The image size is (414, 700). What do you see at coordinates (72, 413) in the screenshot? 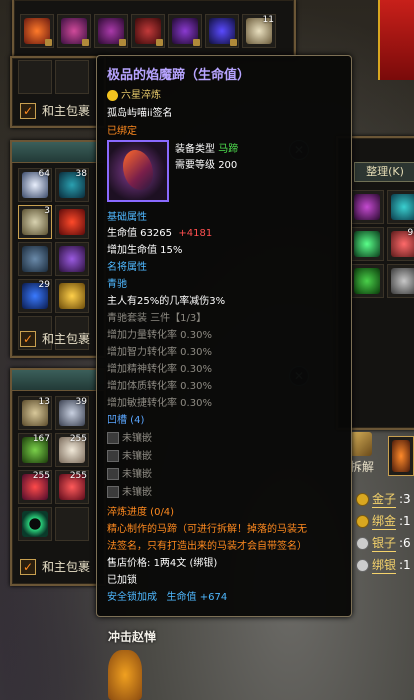
I see `bag-slot: 39` at bounding box center [72, 413].